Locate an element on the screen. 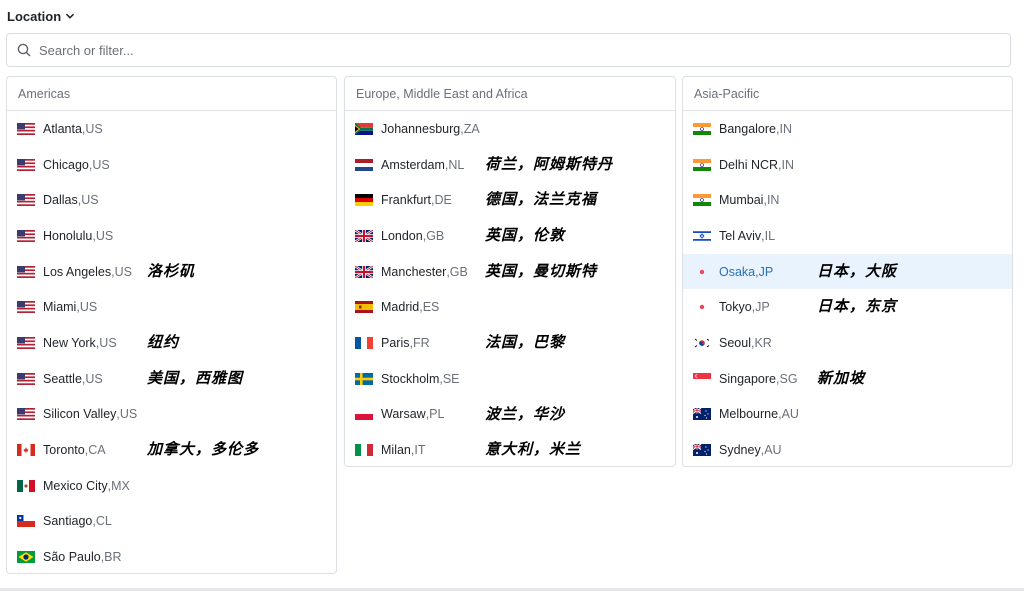 This screenshot has width=1024, height=591. city-option-stockholm: Stockholm, SE is located at coordinates (510, 379).